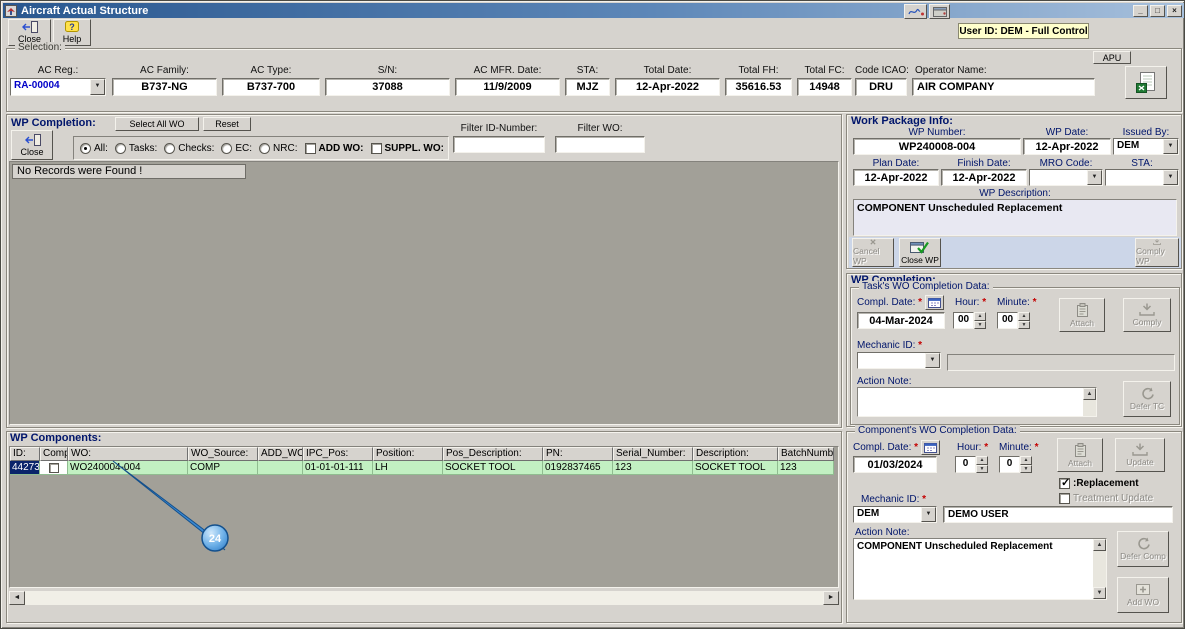  I want to click on comp-calendar-button, so click(930, 447).